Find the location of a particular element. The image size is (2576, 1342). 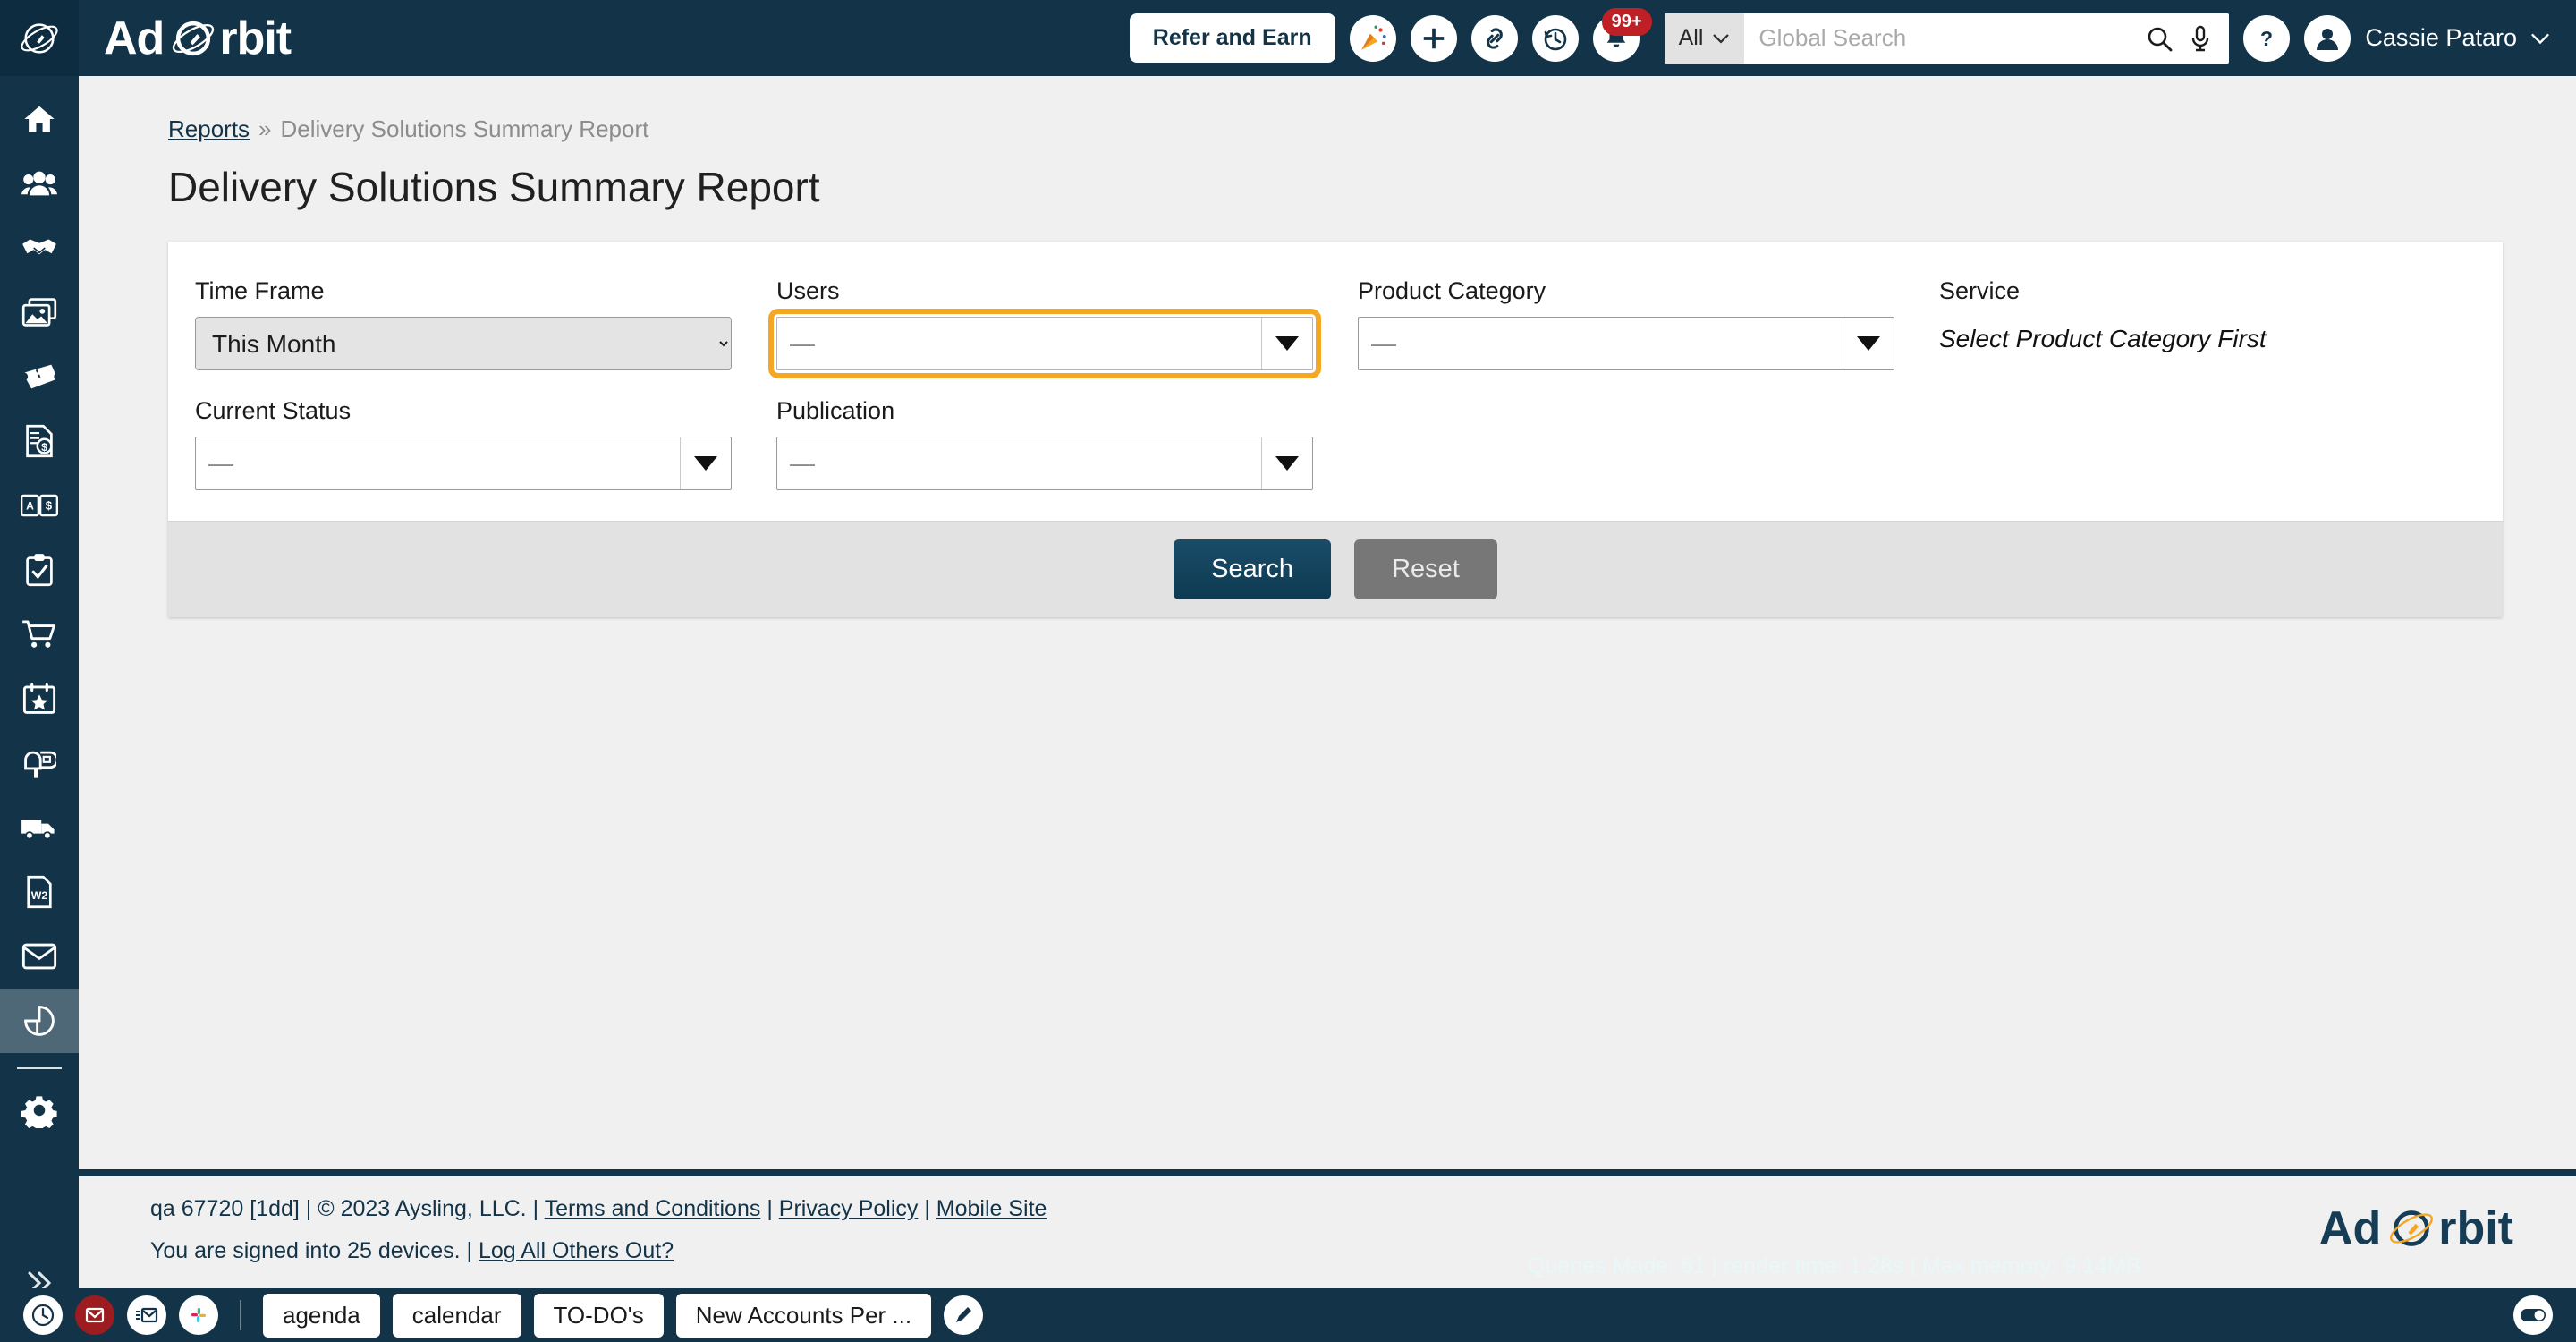

reset-button: Reset is located at coordinates (1425, 569).